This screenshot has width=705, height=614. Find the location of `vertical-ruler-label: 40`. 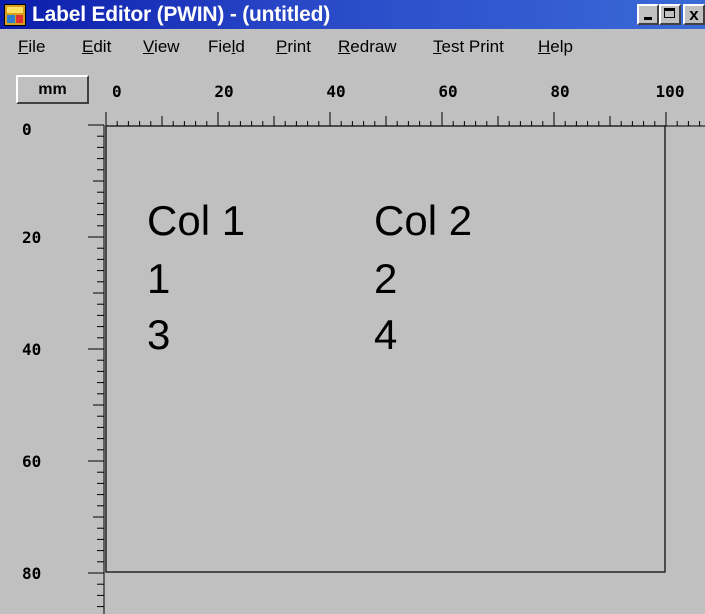

vertical-ruler-label: 40 is located at coordinates (31, 349).